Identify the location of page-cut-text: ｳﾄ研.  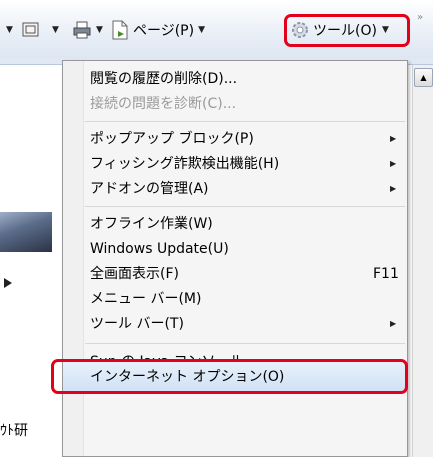
(14, 431).